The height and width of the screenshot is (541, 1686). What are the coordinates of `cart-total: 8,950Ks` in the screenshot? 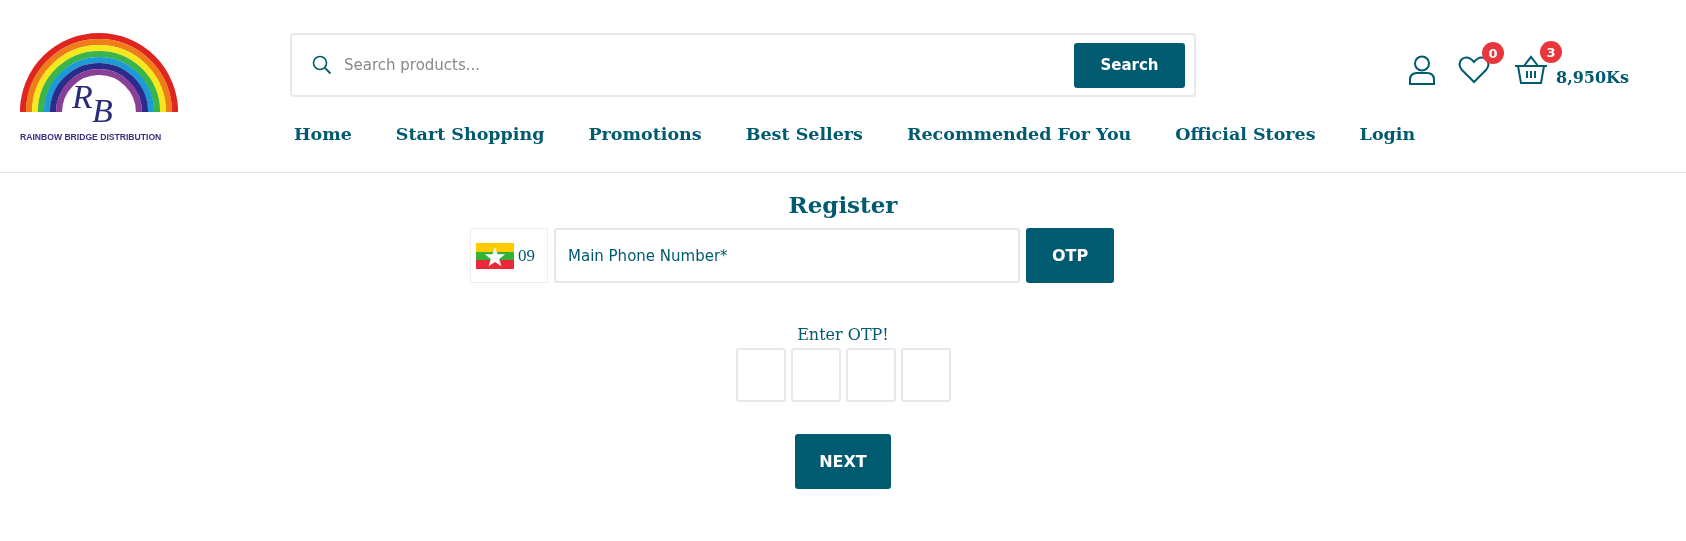 It's located at (1592, 77).